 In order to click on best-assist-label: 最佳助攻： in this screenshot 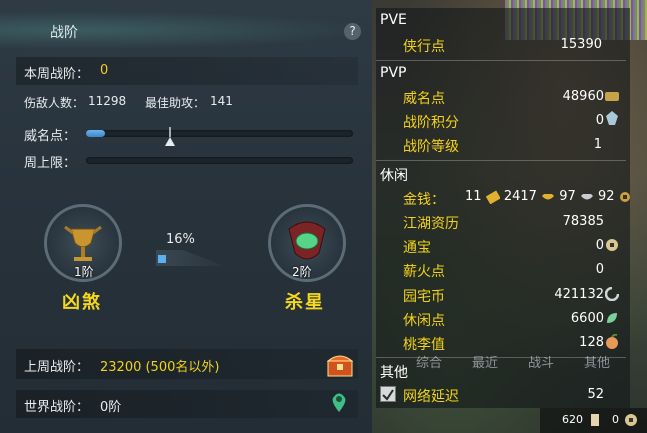, I will do `click(175, 103)`.